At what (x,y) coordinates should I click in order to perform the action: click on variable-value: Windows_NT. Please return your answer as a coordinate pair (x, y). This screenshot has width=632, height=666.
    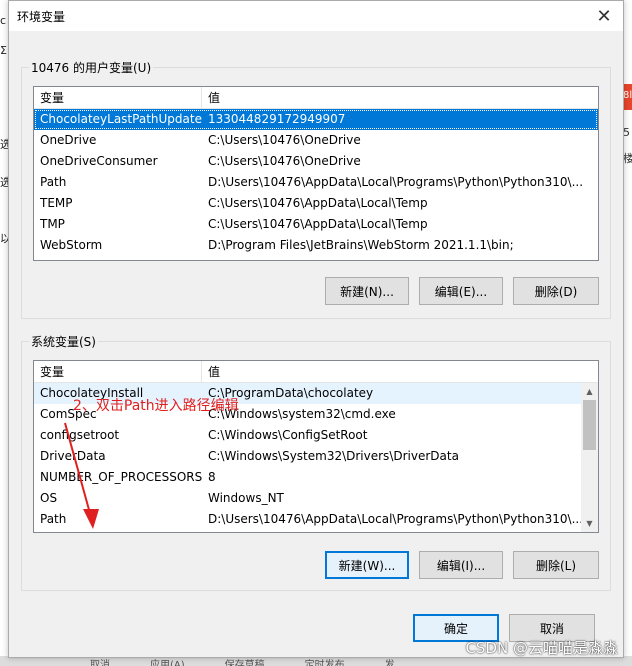
    Looking at the image, I should click on (246, 498).